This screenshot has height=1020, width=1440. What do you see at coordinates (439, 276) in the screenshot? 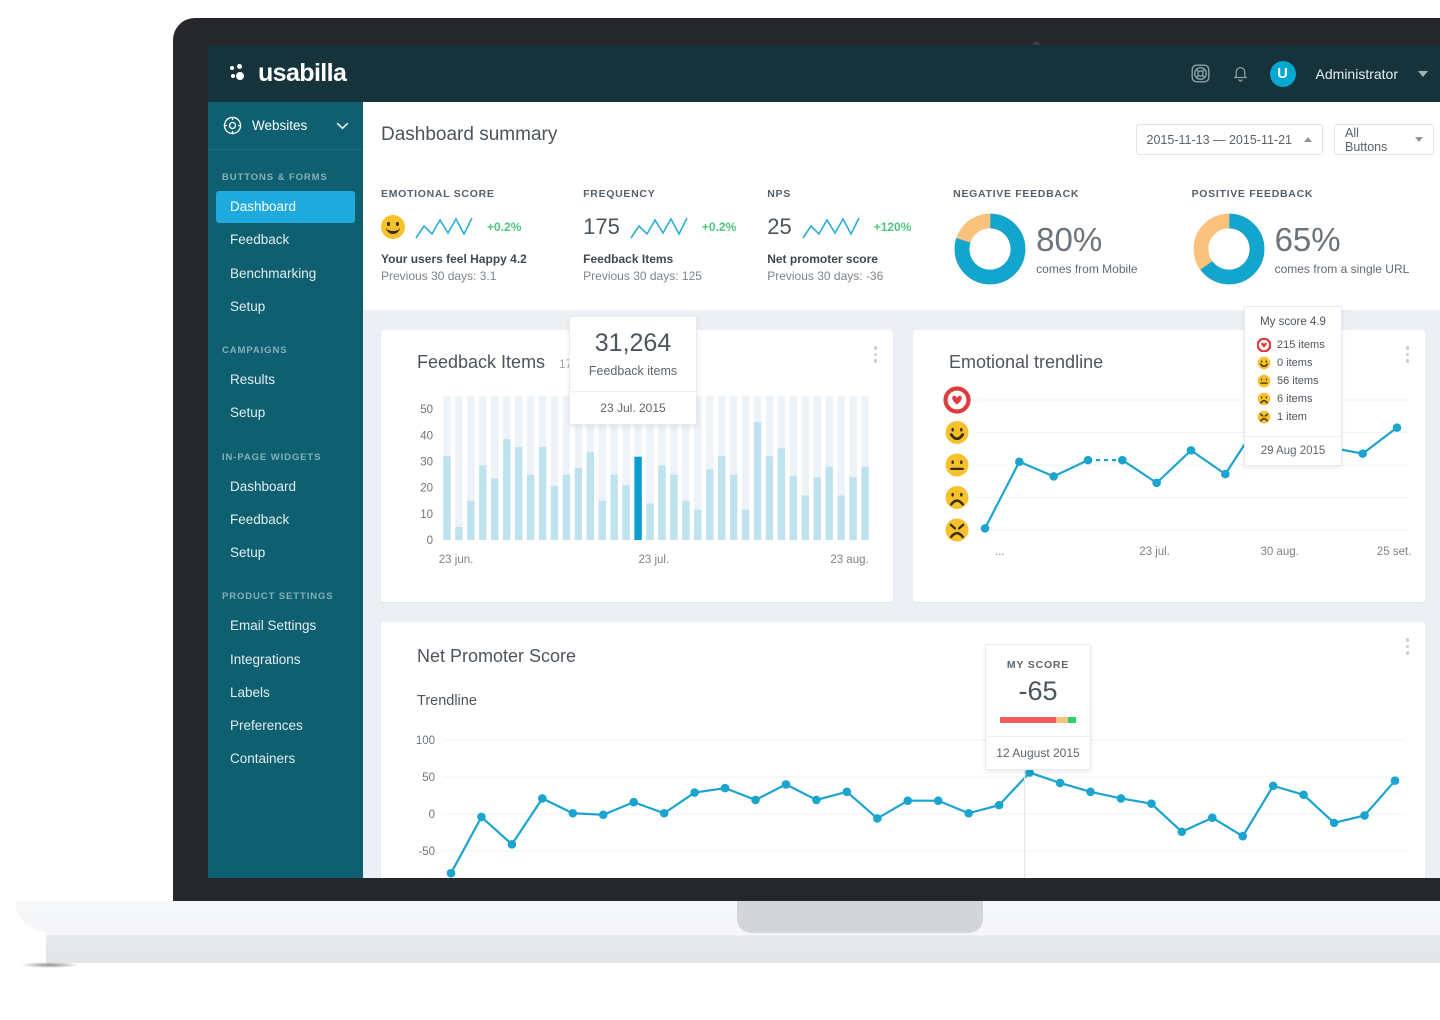
I see `kpi-previous: Previous 30 days: 3.1` at bounding box center [439, 276].